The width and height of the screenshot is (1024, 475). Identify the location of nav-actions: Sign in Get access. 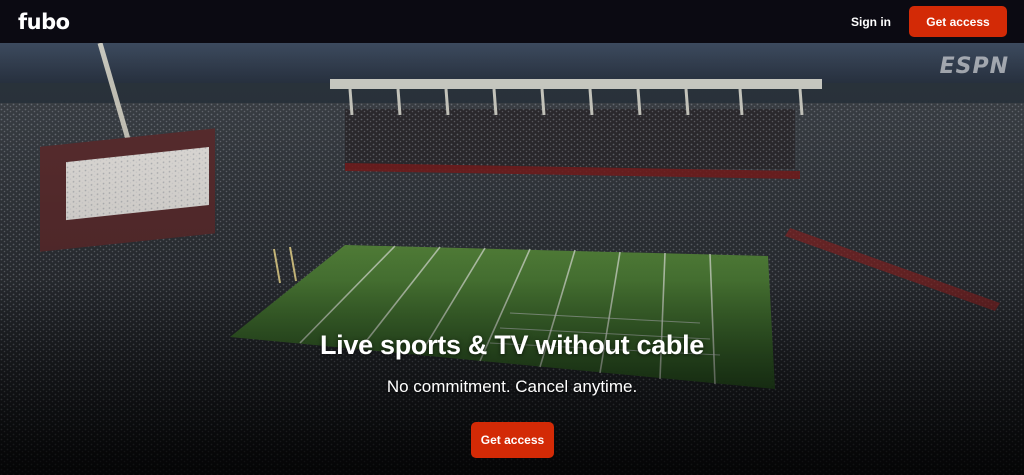
(929, 21).